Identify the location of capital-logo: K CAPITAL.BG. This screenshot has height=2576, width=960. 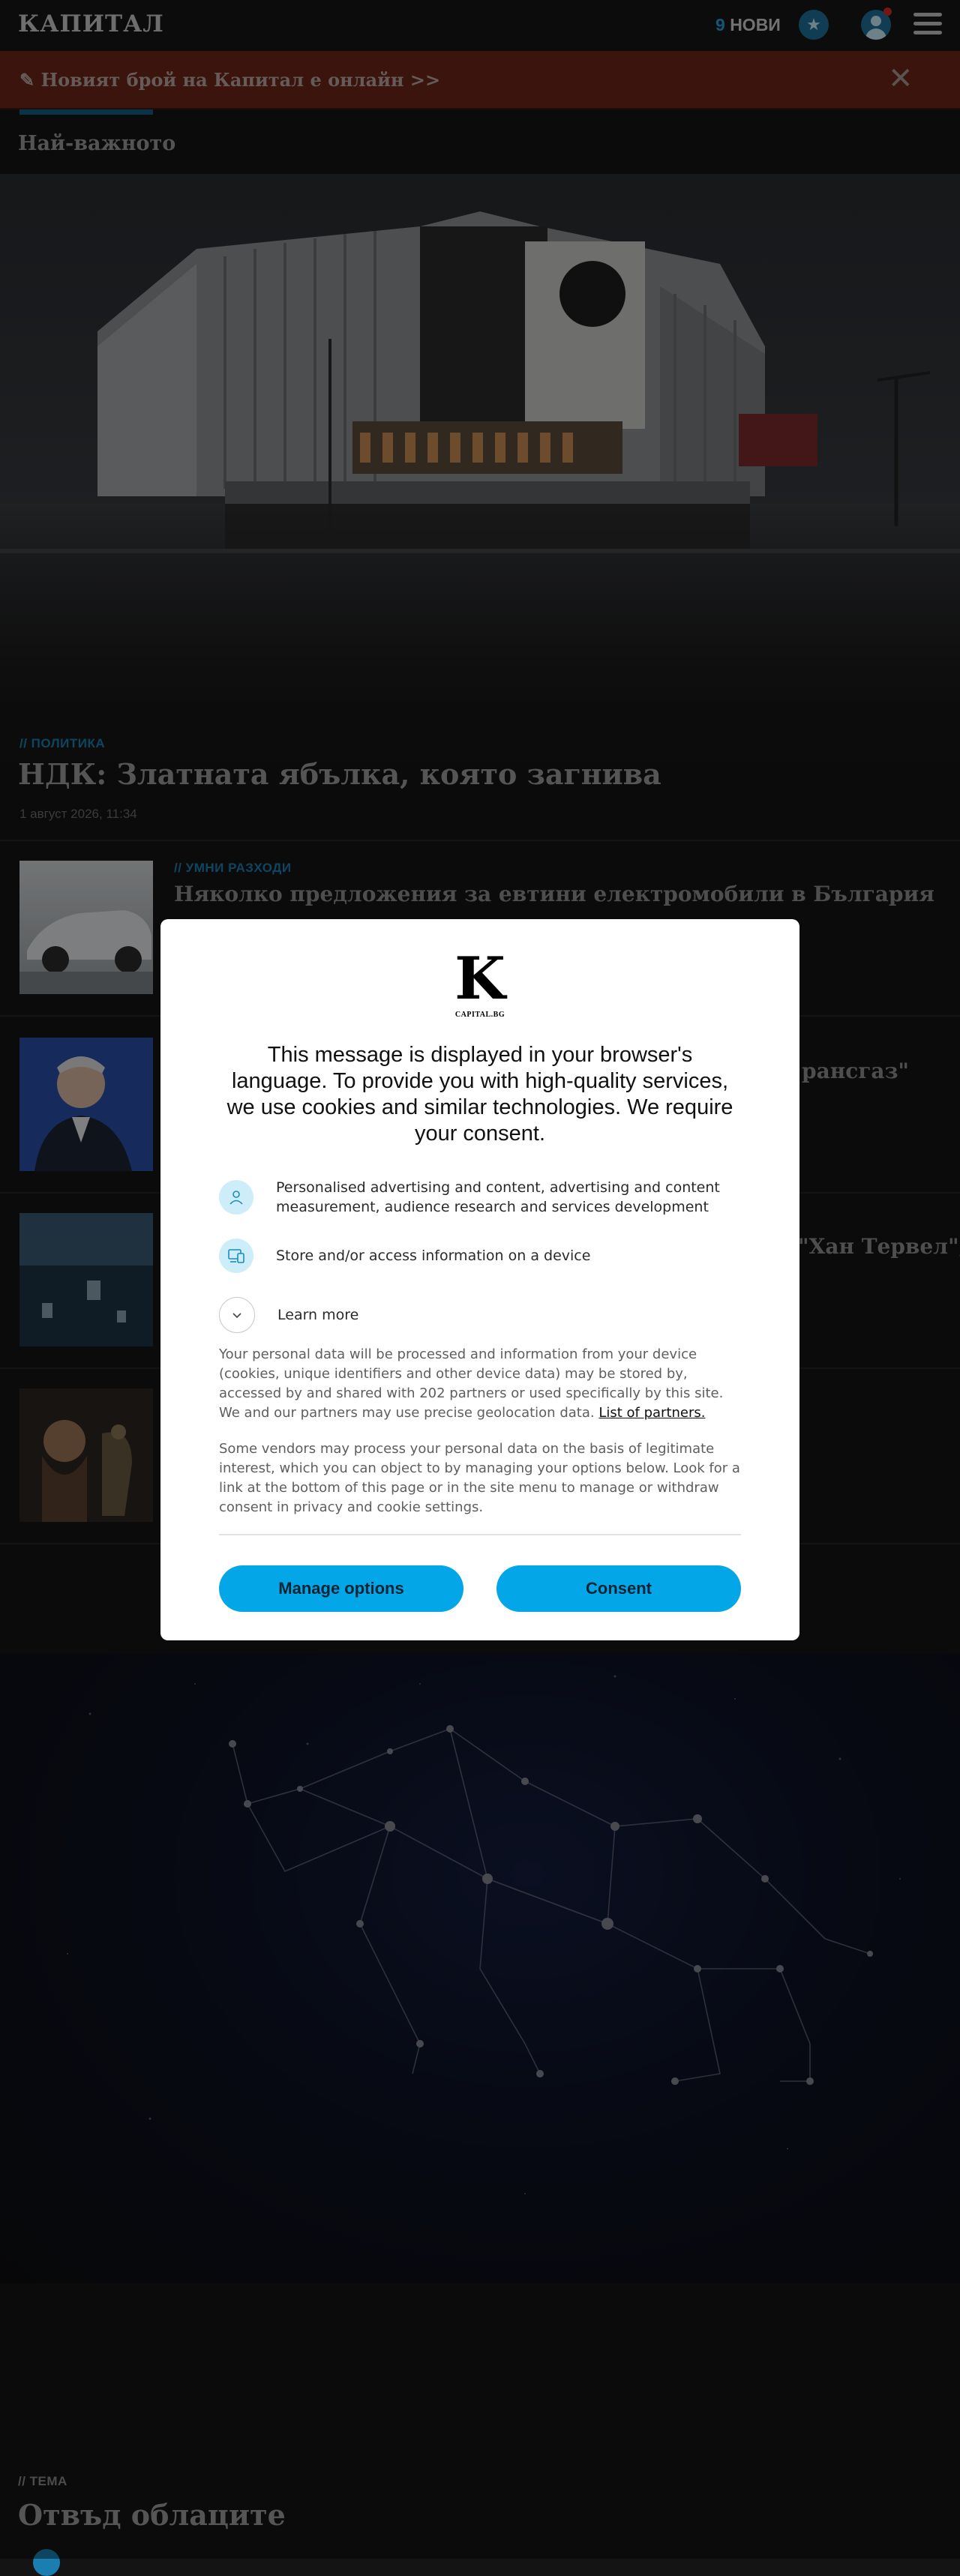
(480, 986).